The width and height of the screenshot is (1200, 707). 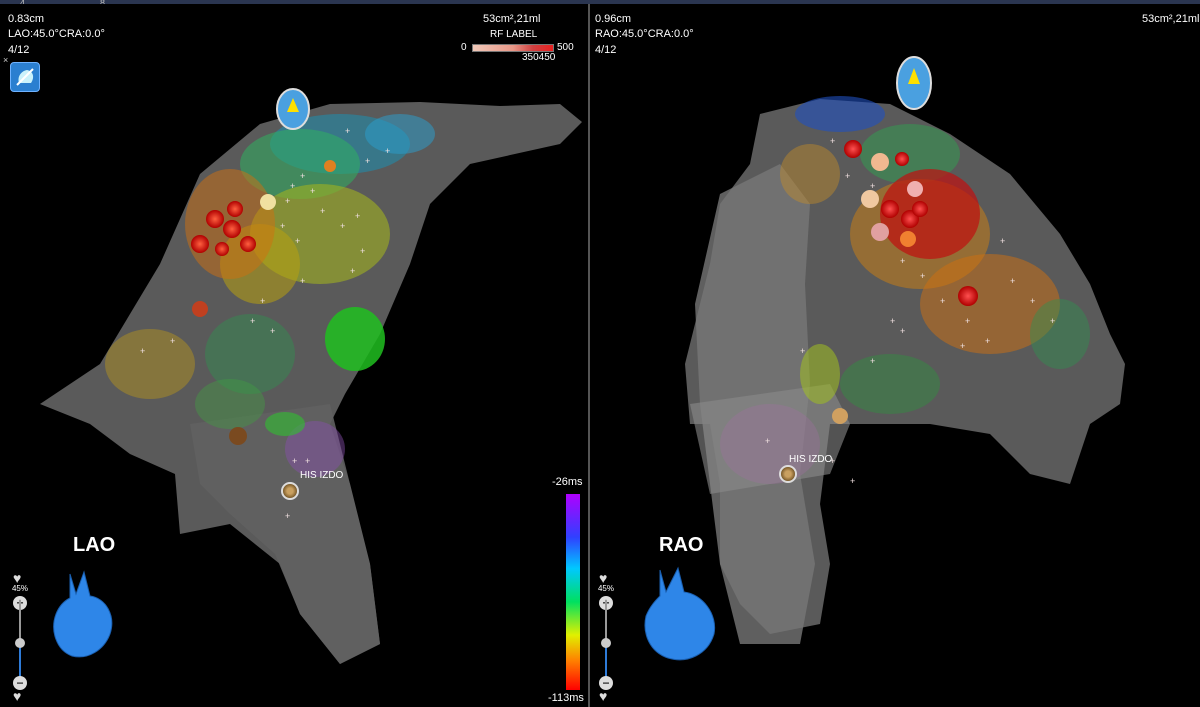 I want to click on view-label: RAO, so click(x=681, y=545).